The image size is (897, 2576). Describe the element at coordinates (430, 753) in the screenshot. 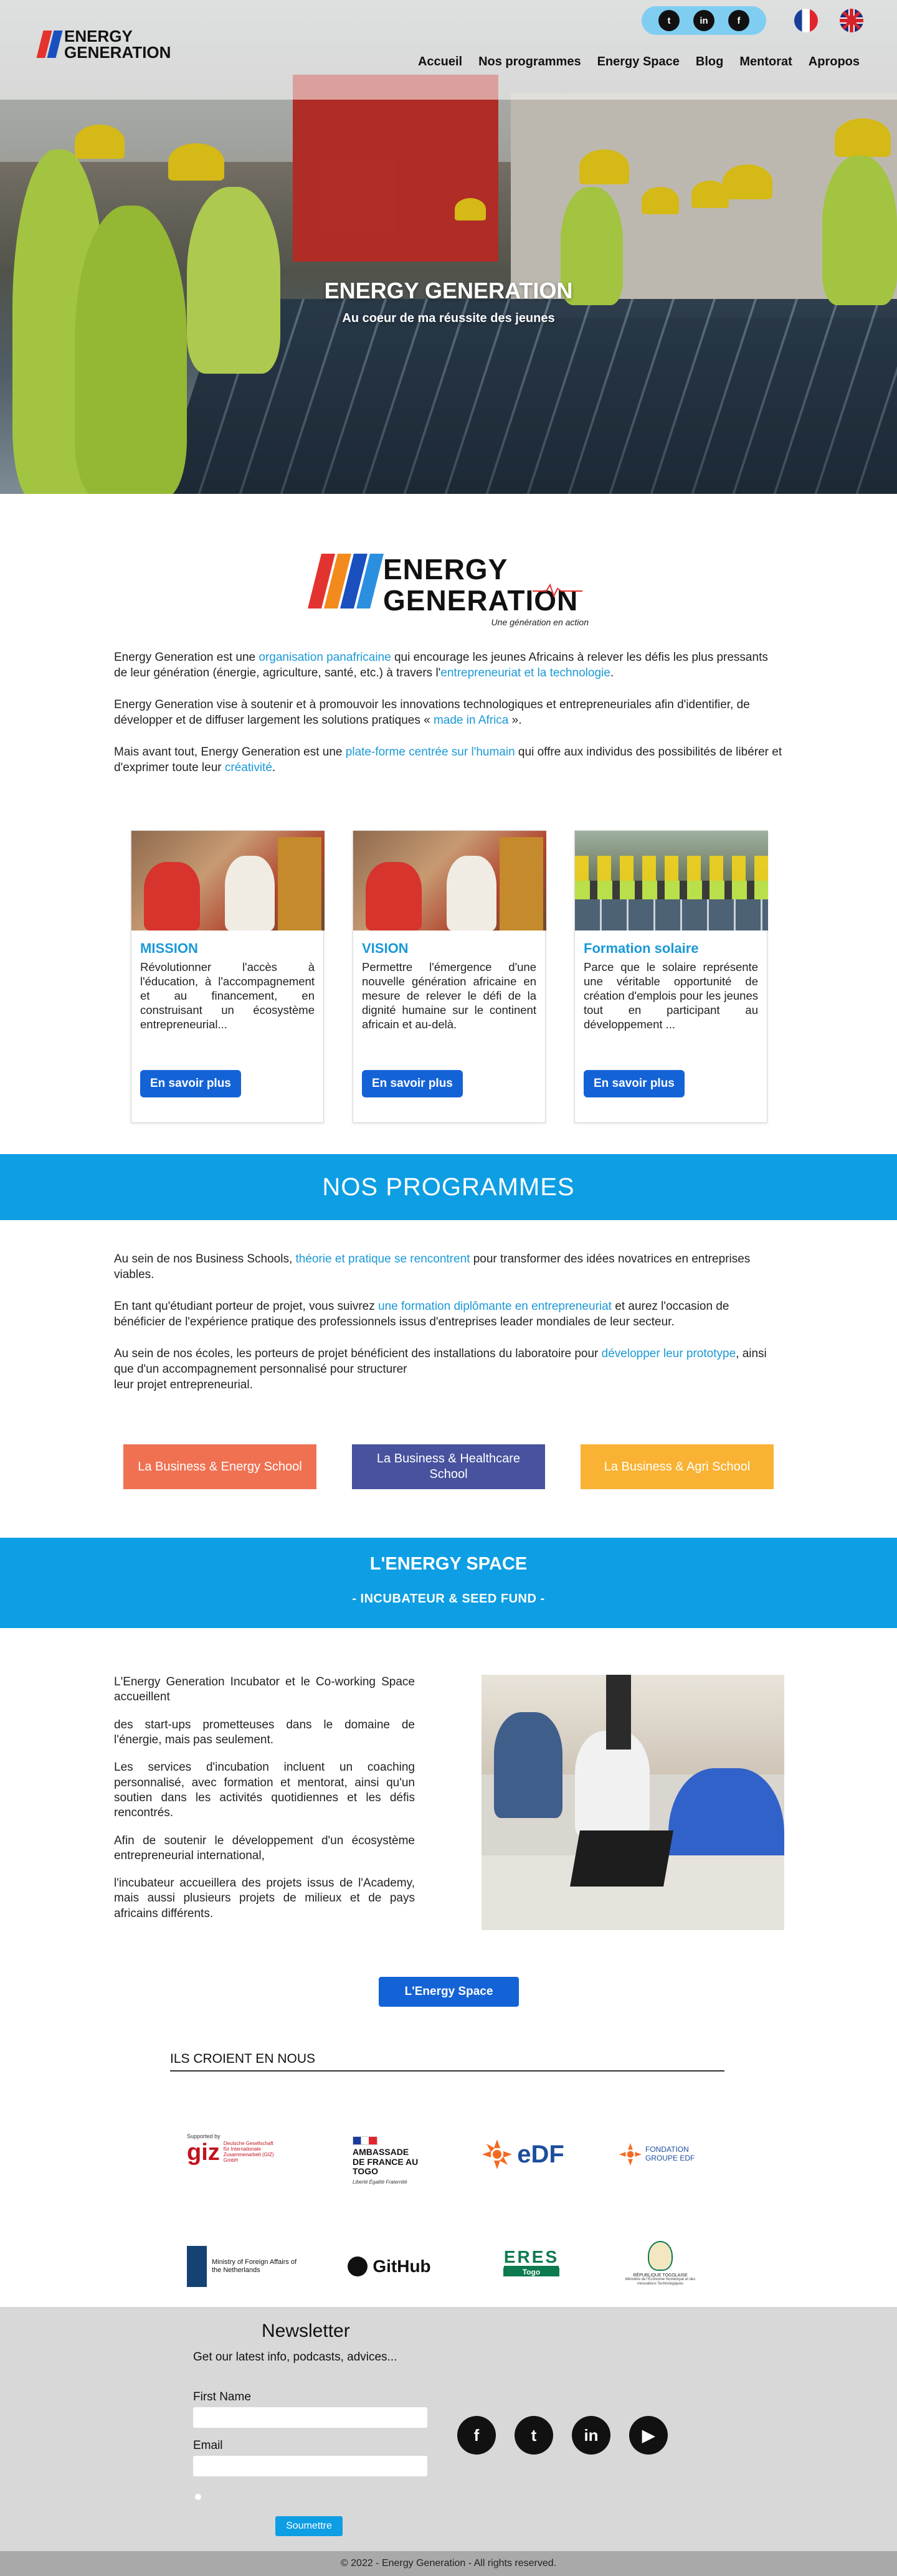

I see `link-plateforme: plate-forme centrée sur l'humain` at that location.